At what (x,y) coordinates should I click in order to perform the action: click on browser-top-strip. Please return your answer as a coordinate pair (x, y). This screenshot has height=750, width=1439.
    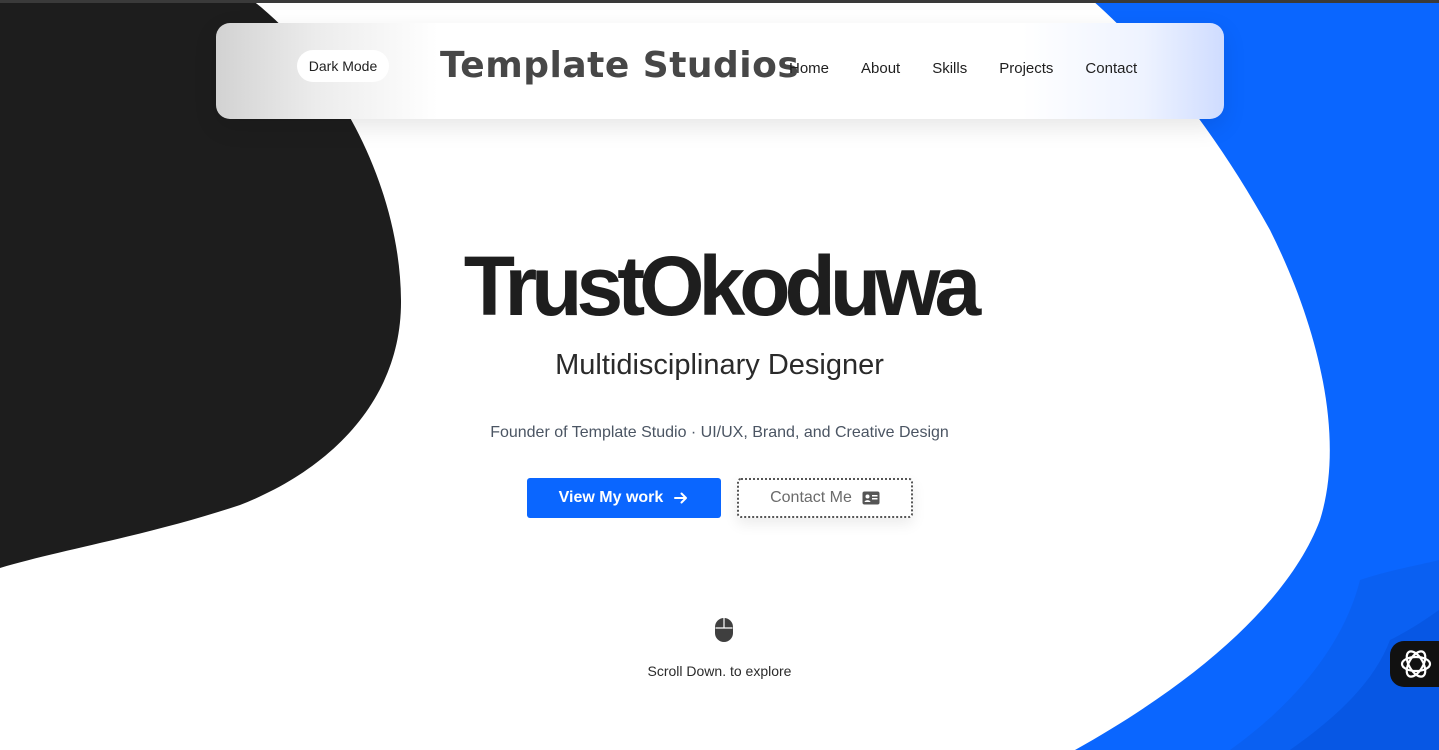
    Looking at the image, I should click on (719, 1).